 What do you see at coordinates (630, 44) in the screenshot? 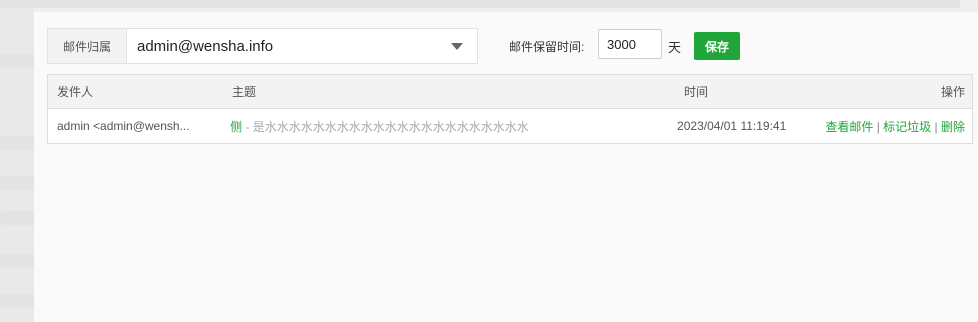
I see `retention-input` at bounding box center [630, 44].